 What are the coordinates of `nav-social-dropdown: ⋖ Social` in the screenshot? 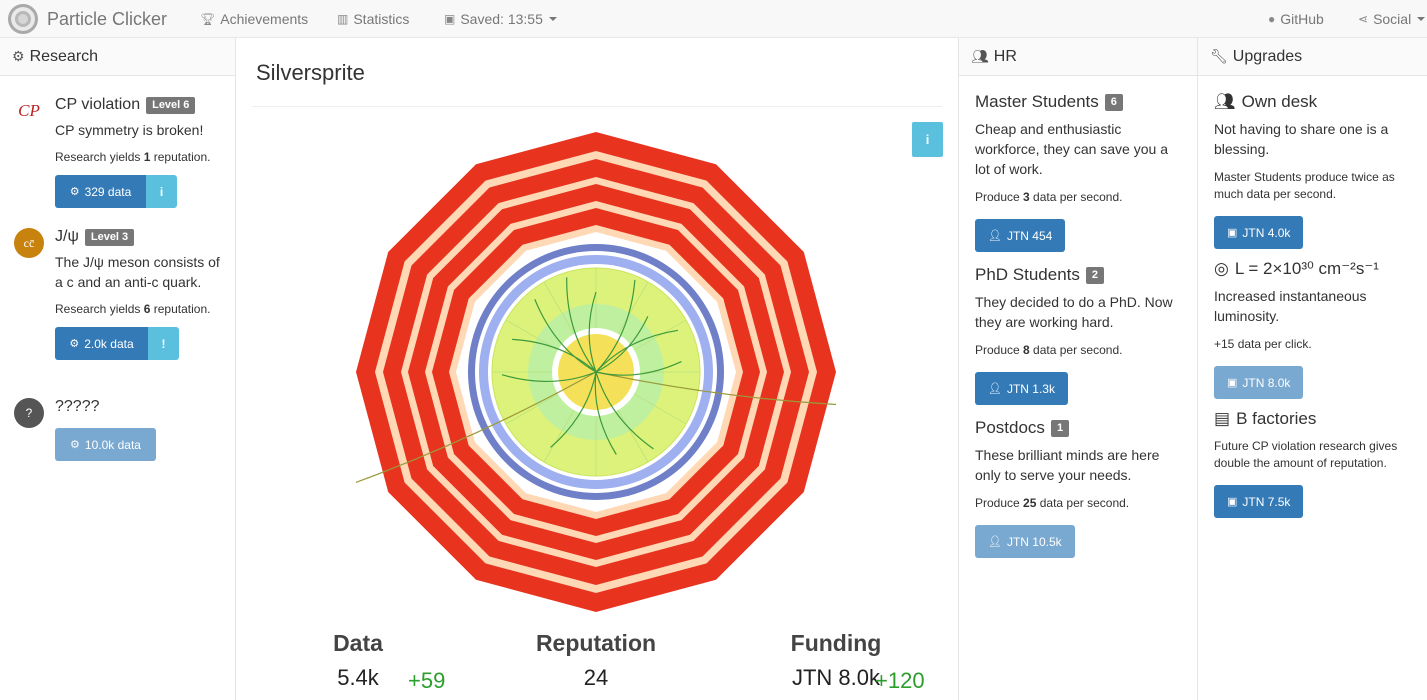 It's located at (1392, 19).